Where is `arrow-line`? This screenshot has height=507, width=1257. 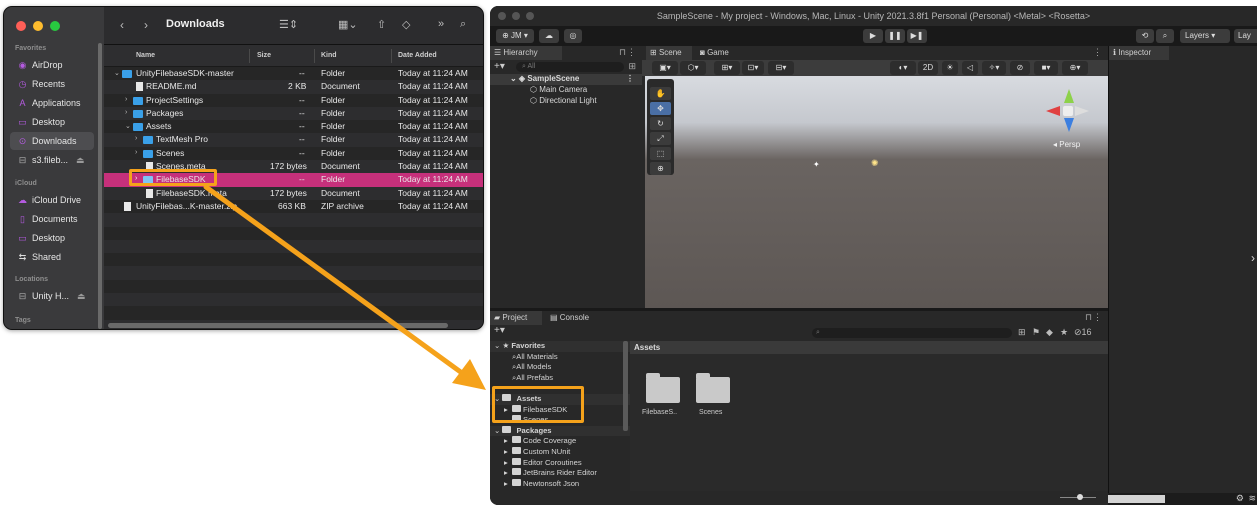
arrow-line is located at coordinates (334, 280).